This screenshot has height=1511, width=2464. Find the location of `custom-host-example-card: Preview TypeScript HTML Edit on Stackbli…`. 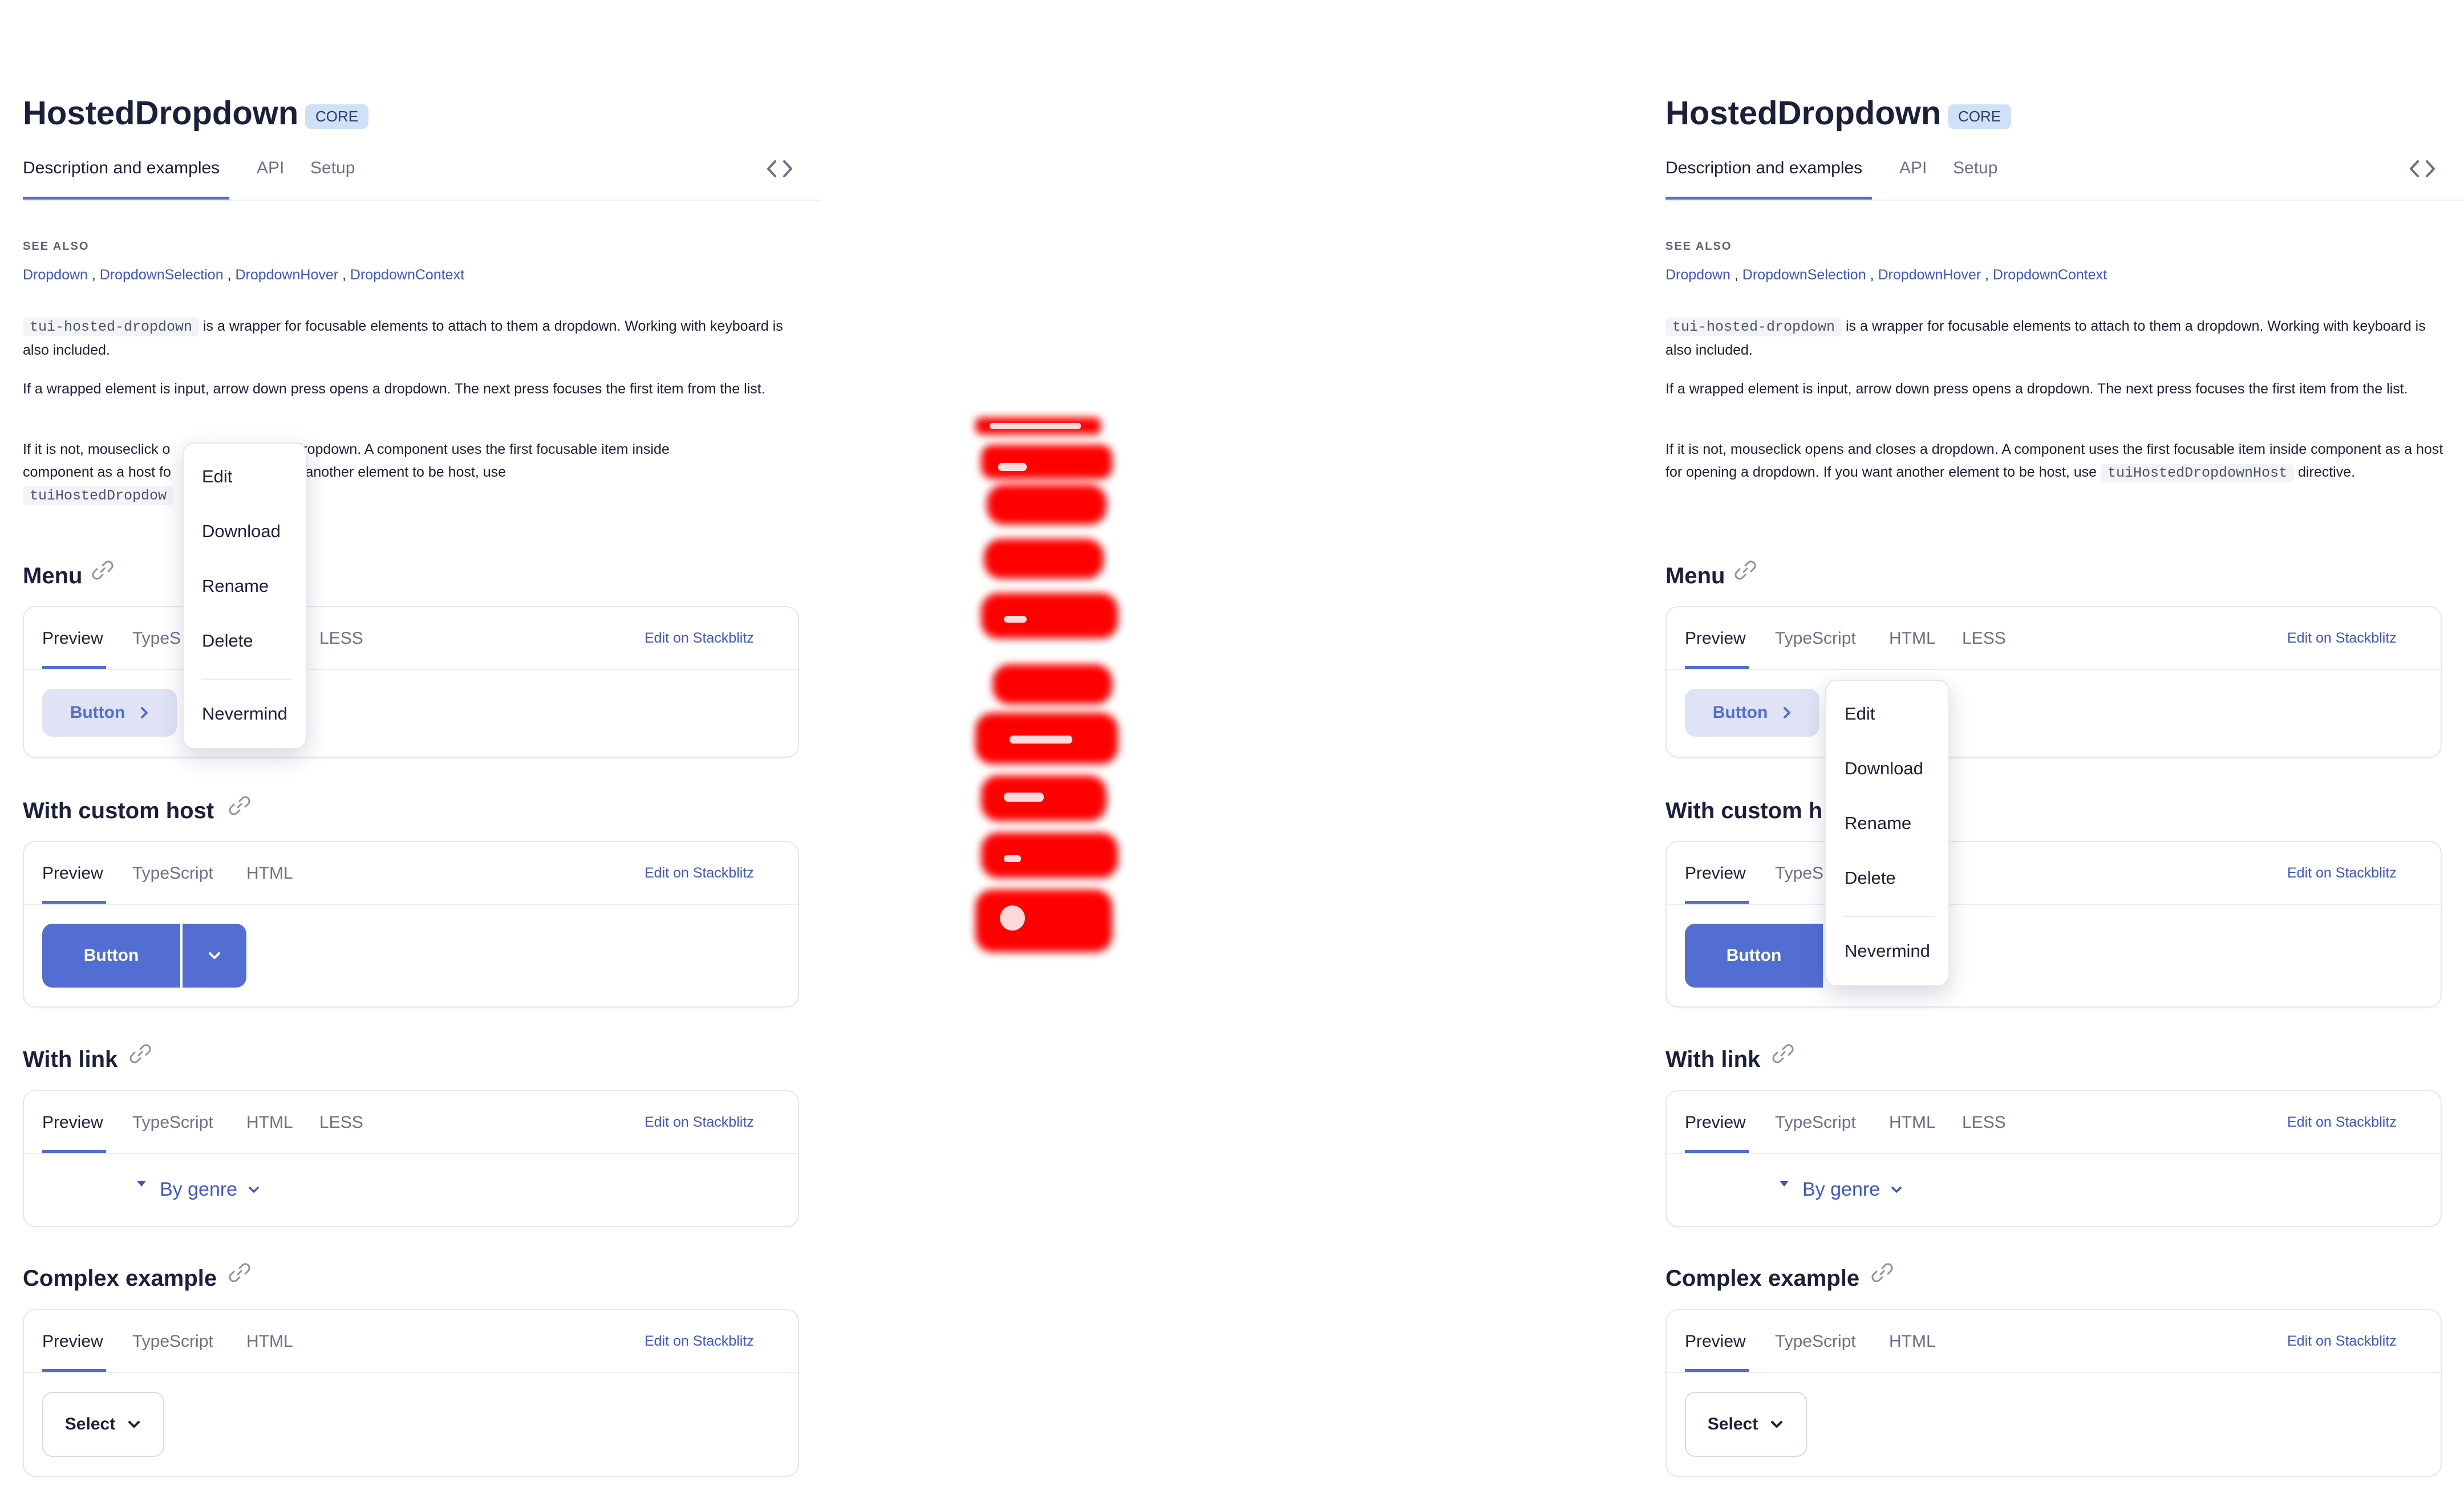

custom-host-example-card: Preview TypeScript HTML Edit on Stackbli… is located at coordinates (411, 925).